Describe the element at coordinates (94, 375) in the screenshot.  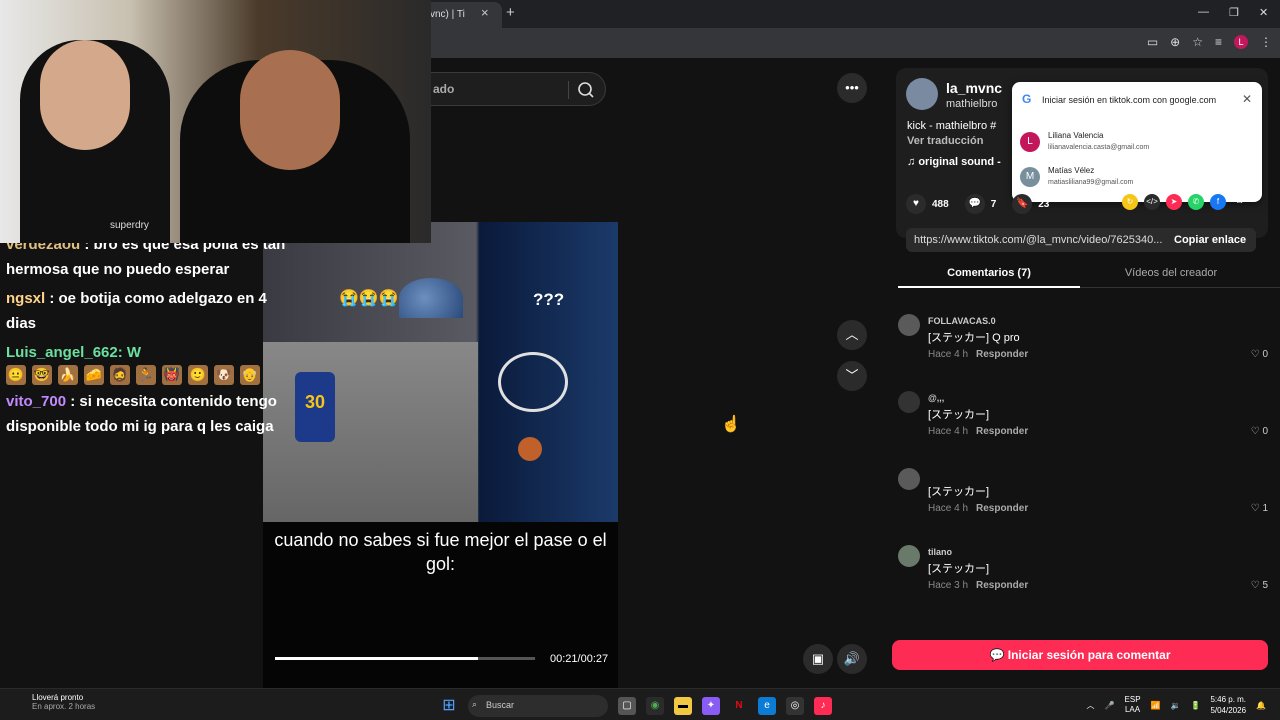
I see `emote-icon: 🧀` at that location.